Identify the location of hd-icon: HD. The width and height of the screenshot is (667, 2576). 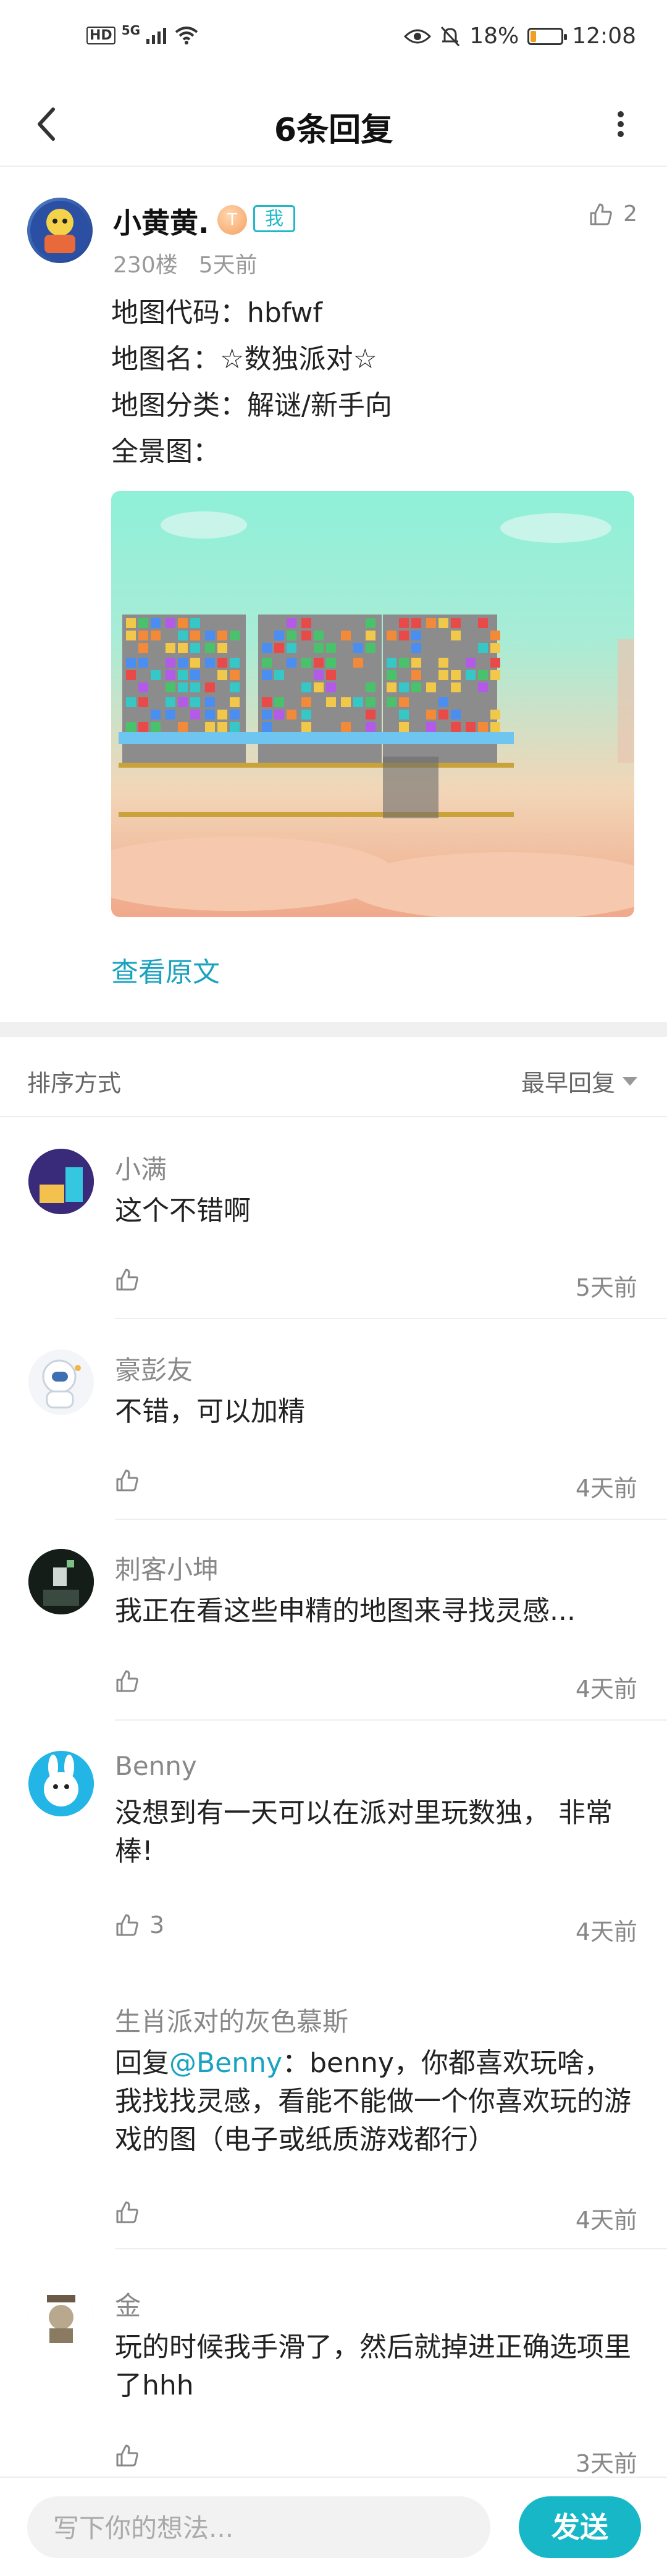
(100, 35).